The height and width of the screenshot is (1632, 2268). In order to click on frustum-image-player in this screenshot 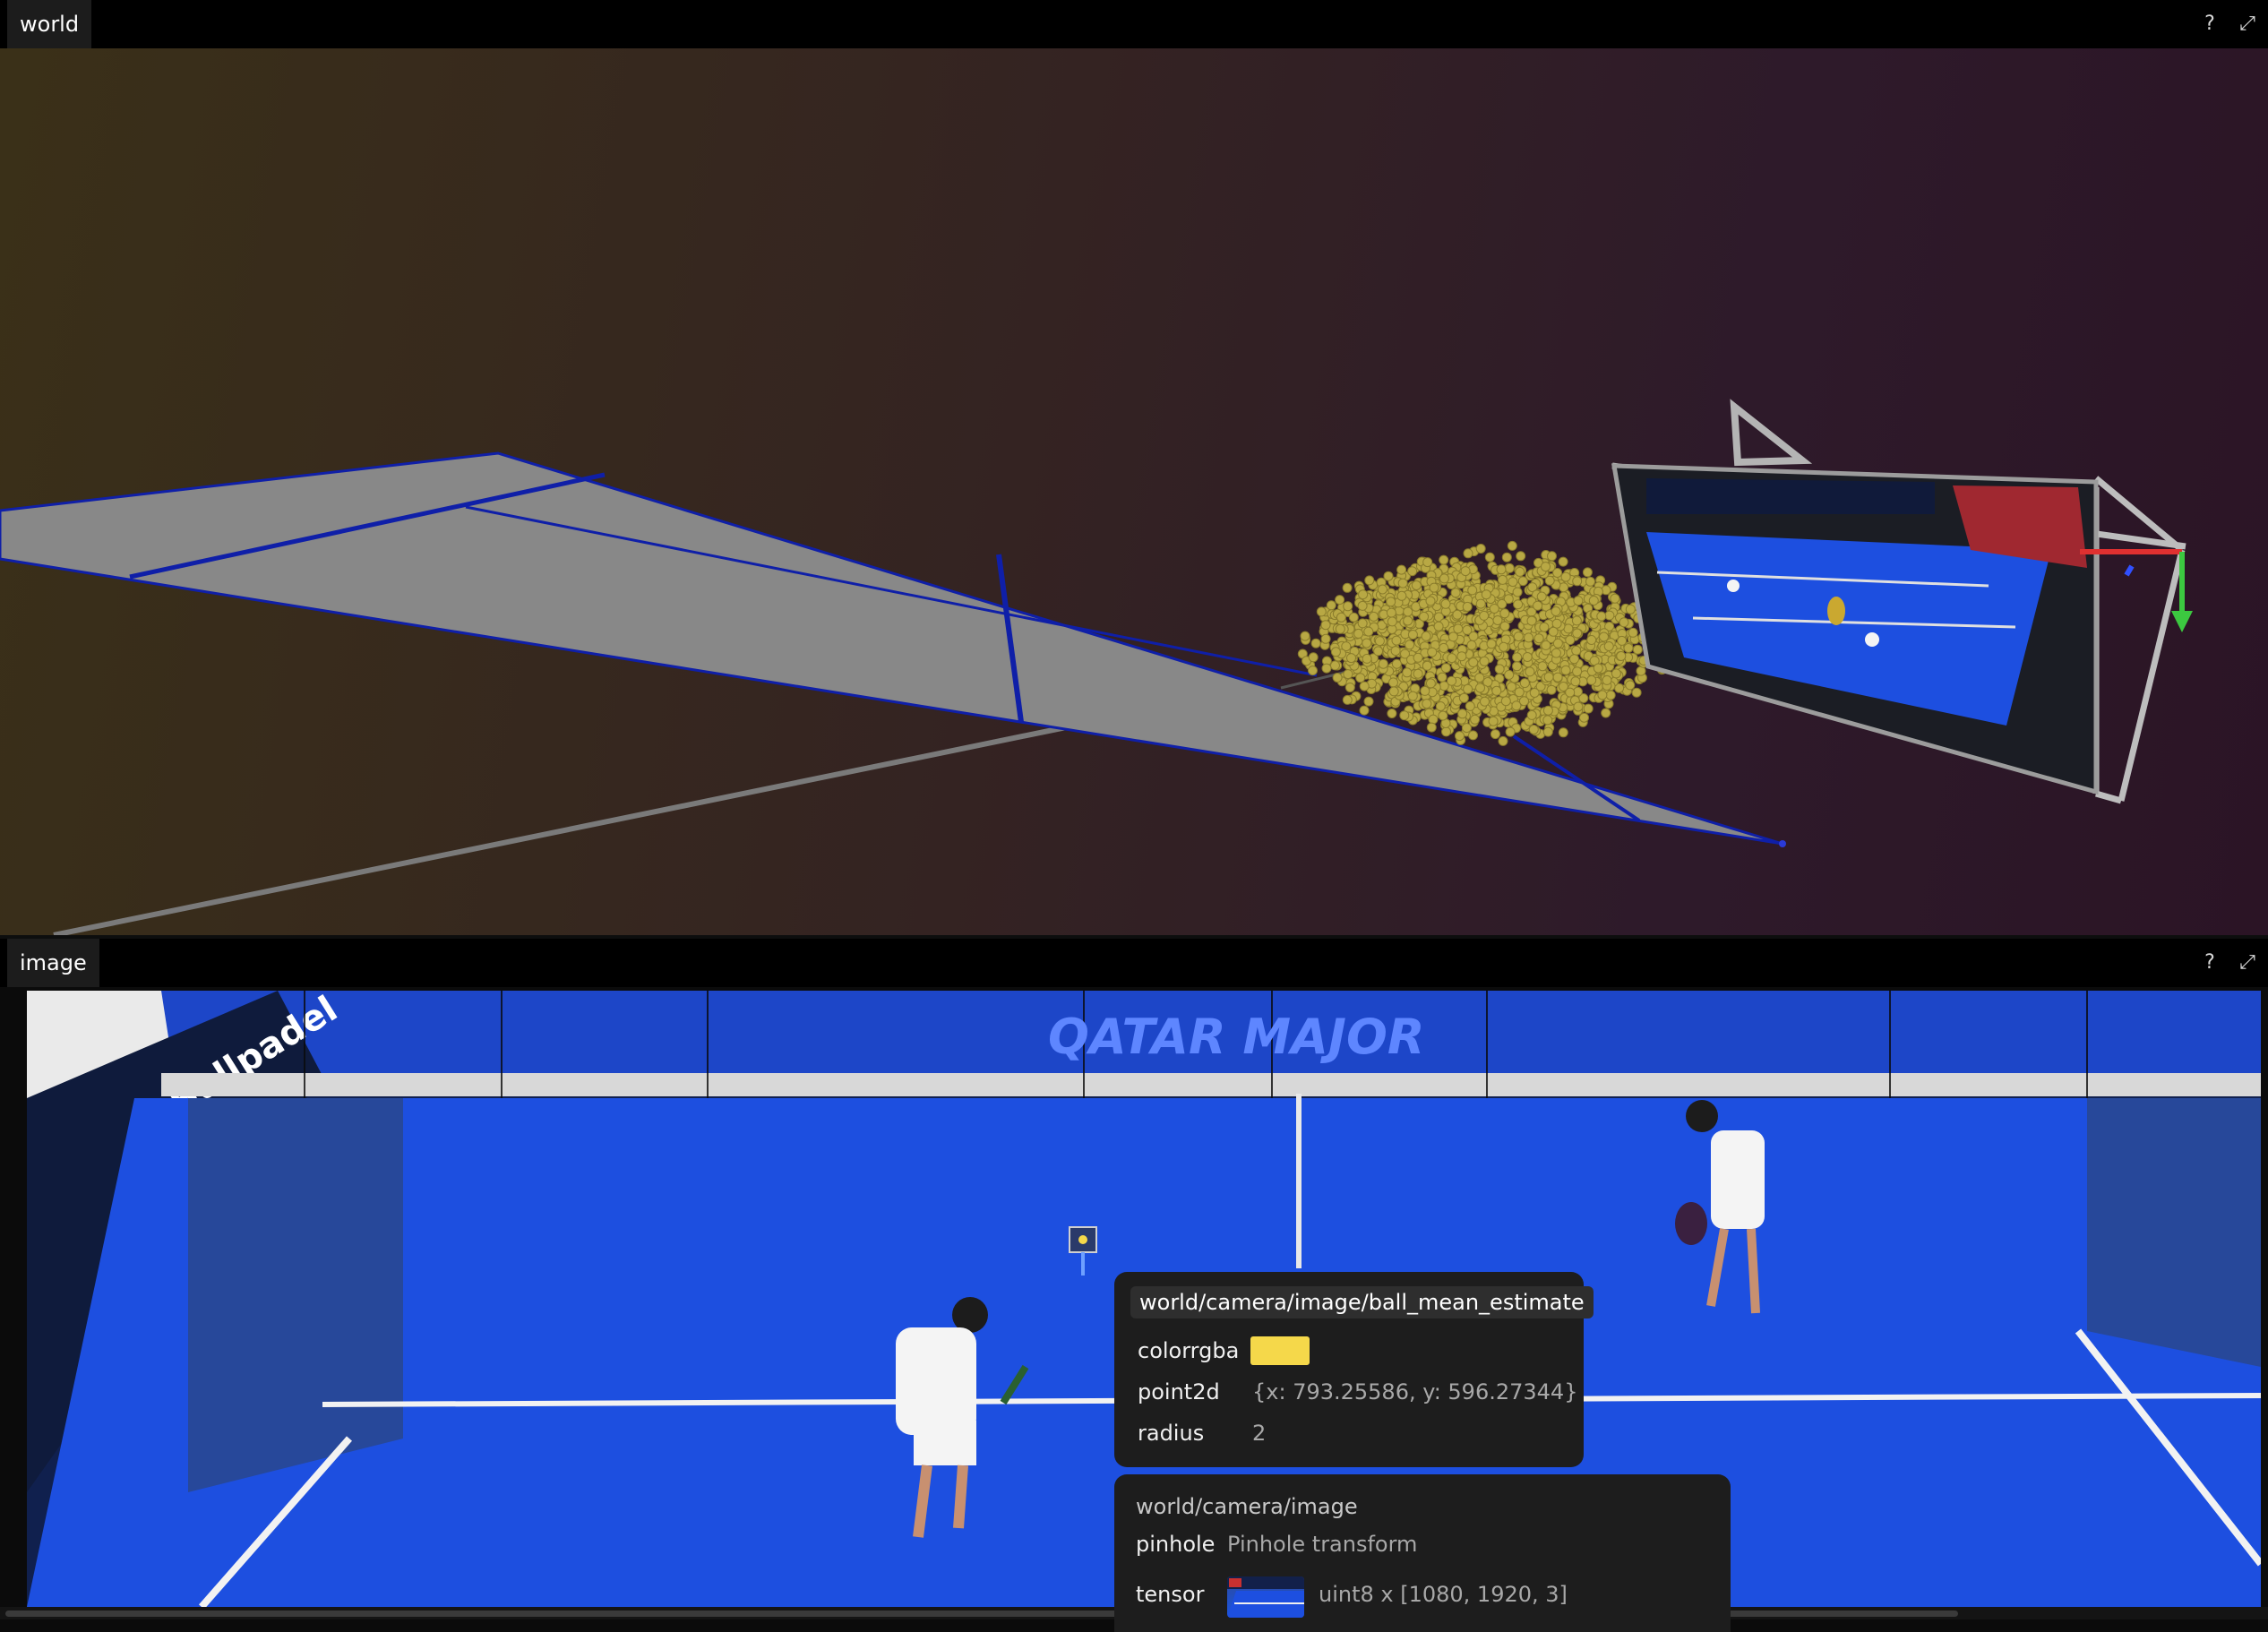, I will do `click(1872, 639)`.